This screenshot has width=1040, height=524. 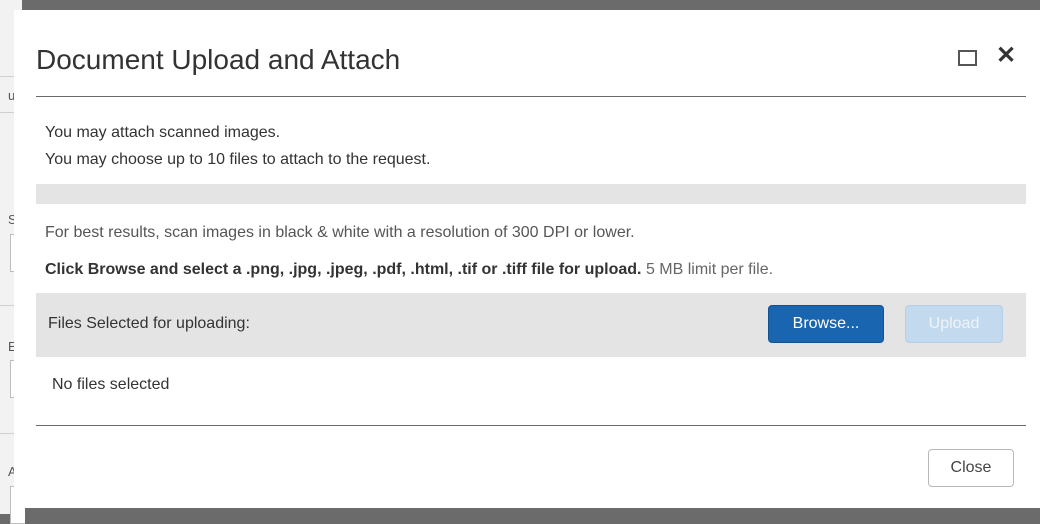 I want to click on header-divider, so click(x=531, y=96).